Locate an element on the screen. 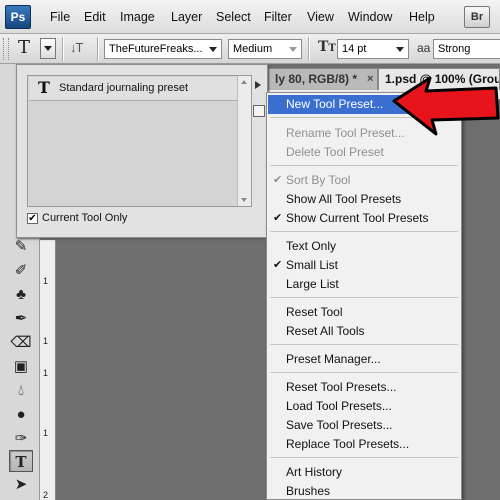  gradient-tool-icon: ▣ is located at coordinates (21, 367).